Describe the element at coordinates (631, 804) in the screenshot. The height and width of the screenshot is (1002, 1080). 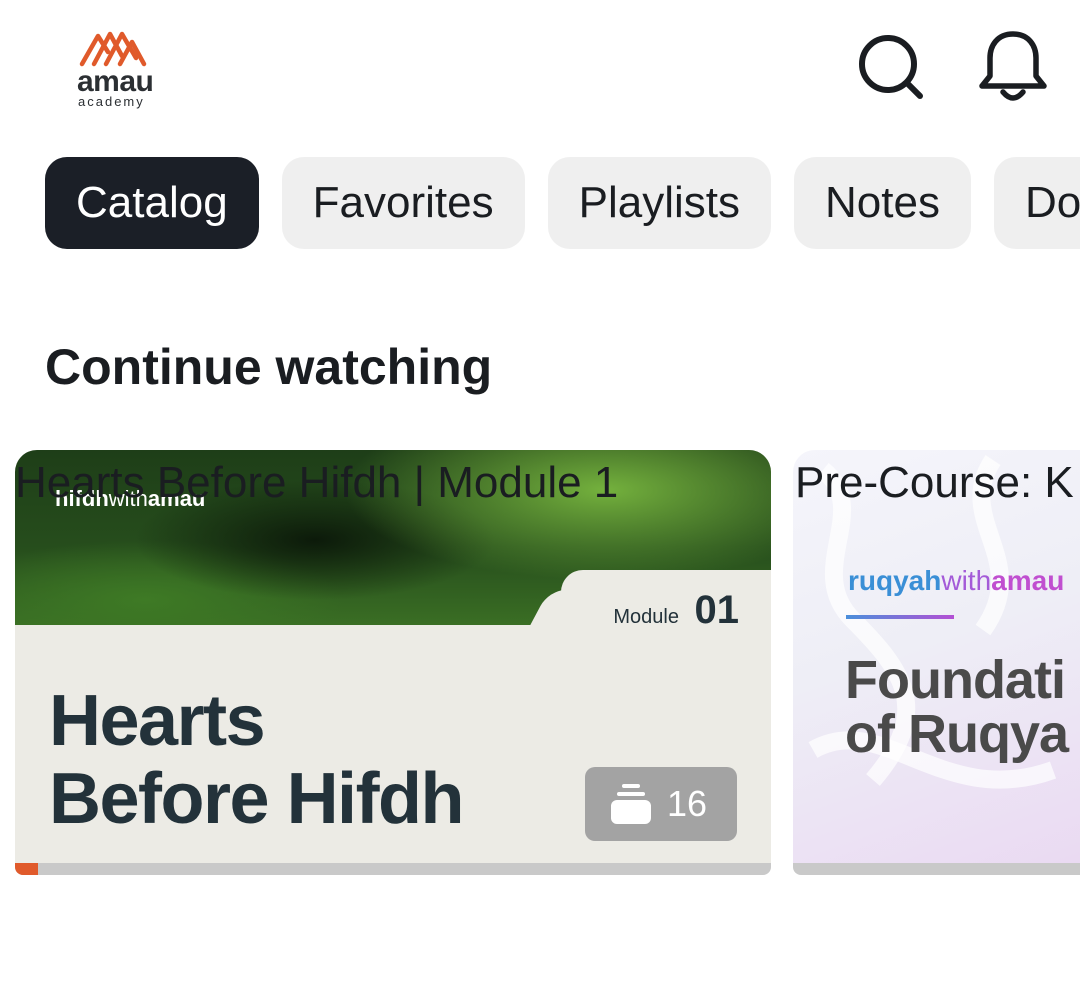
I see `stack-icon` at that location.